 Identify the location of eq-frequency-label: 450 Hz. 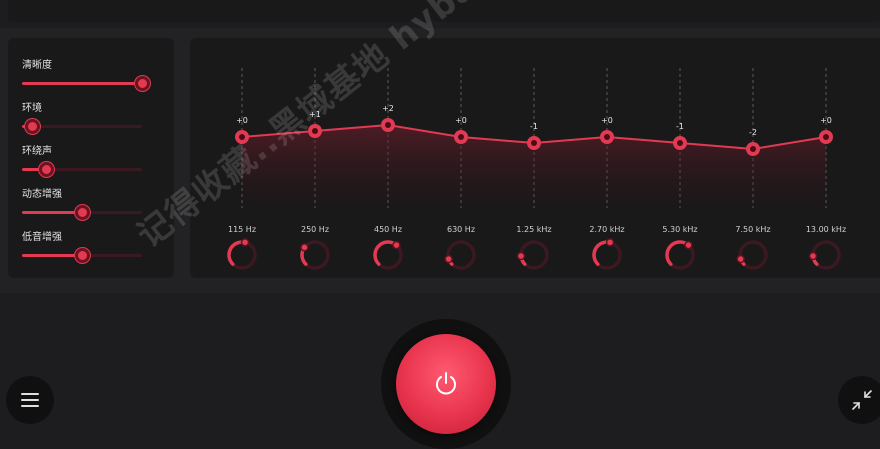
(388, 229).